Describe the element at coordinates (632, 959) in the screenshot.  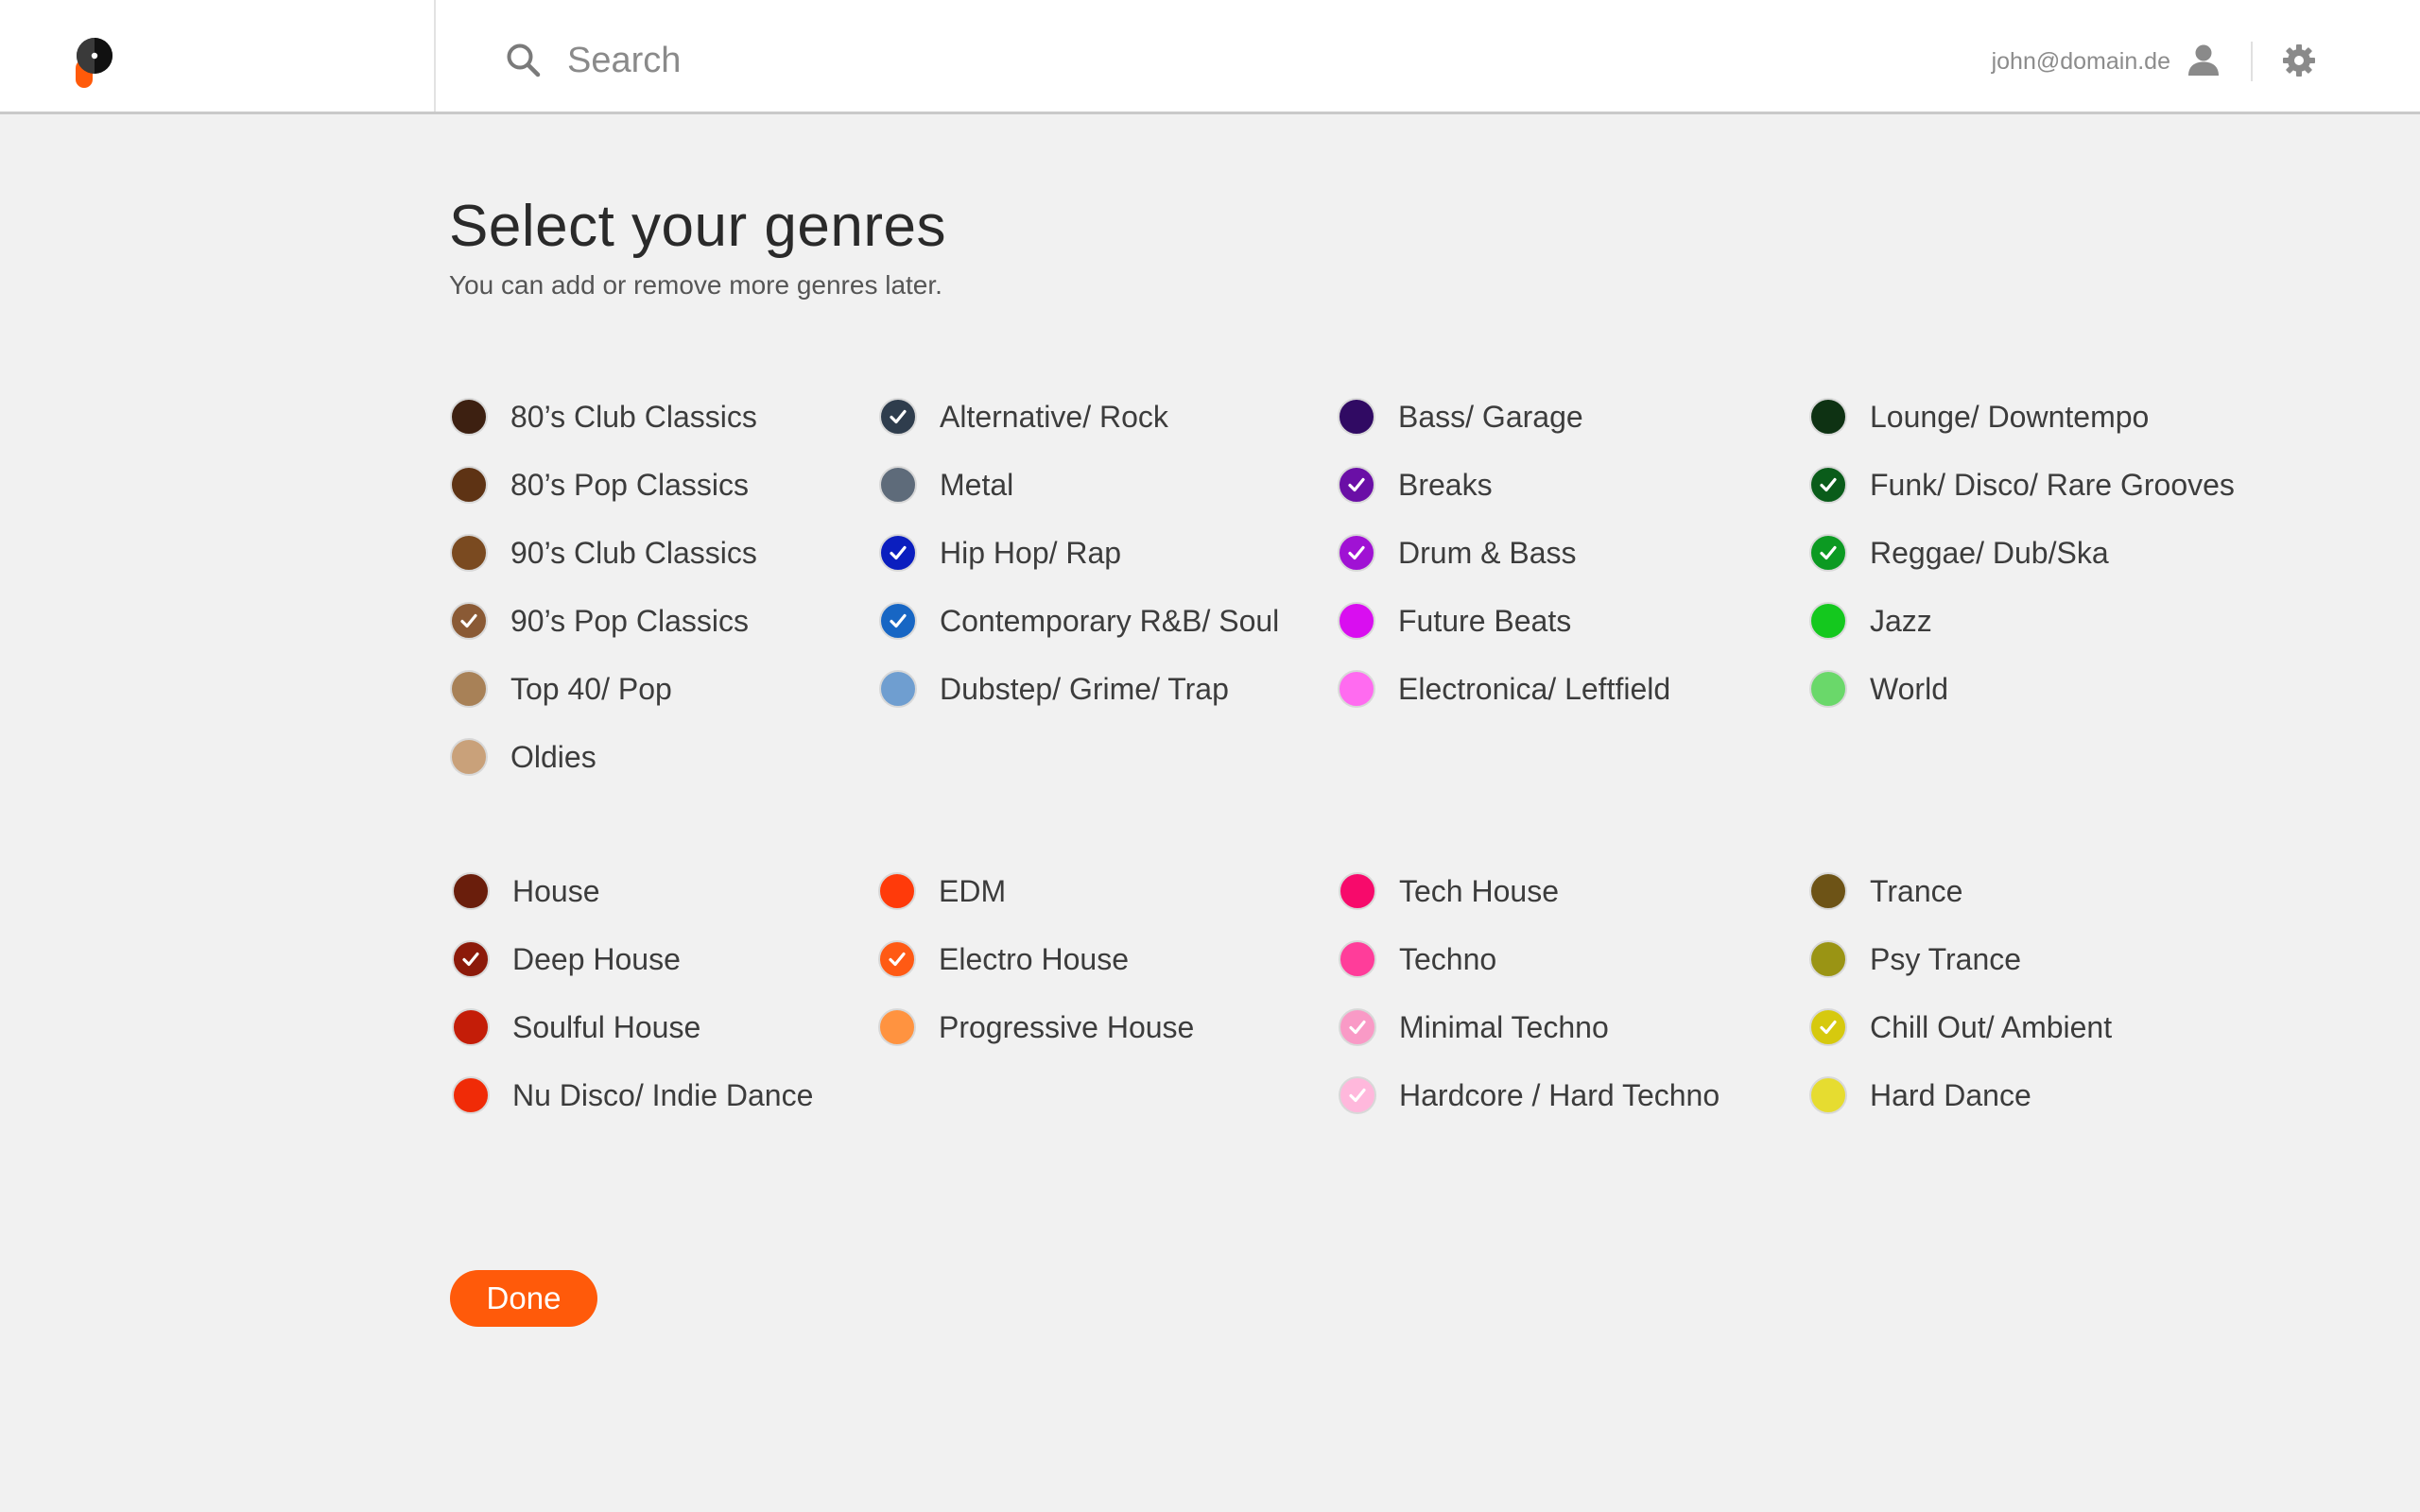
I see `genre-item: Deep House` at that location.